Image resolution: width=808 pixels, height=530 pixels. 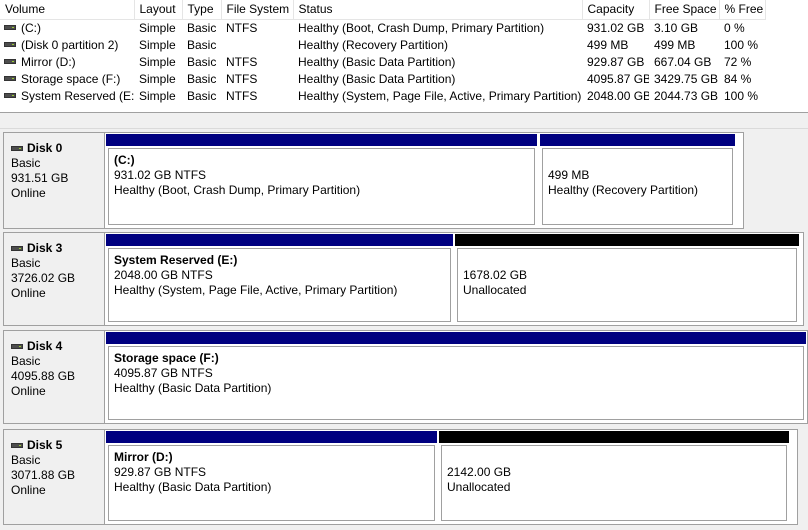 What do you see at coordinates (616, 10) in the screenshot?
I see `column-header-capacity: Capacity` at bounding box center [616, 10].